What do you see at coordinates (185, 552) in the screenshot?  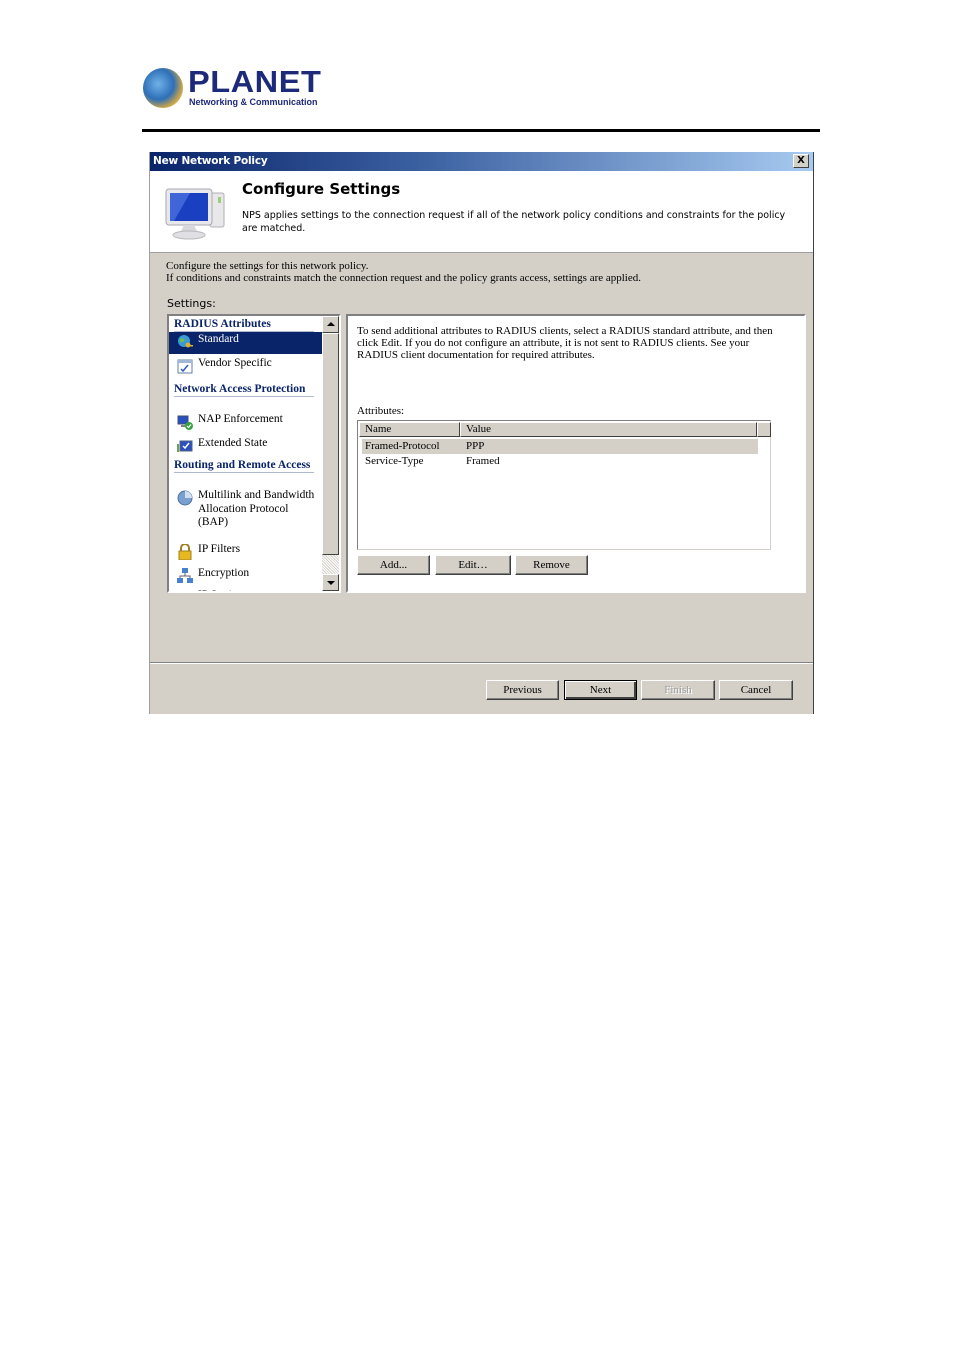 I see `padlock-icon` at bounding box center [185, 552].